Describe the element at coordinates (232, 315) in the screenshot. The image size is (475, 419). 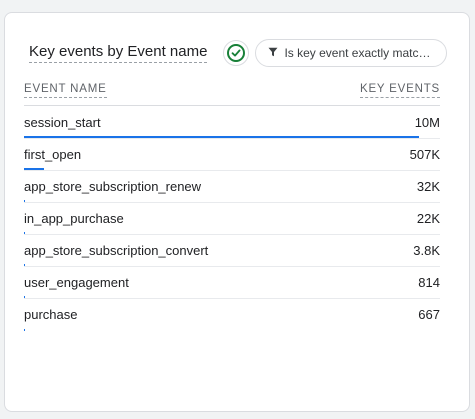
I see `table-row: purchase 667` at that location.